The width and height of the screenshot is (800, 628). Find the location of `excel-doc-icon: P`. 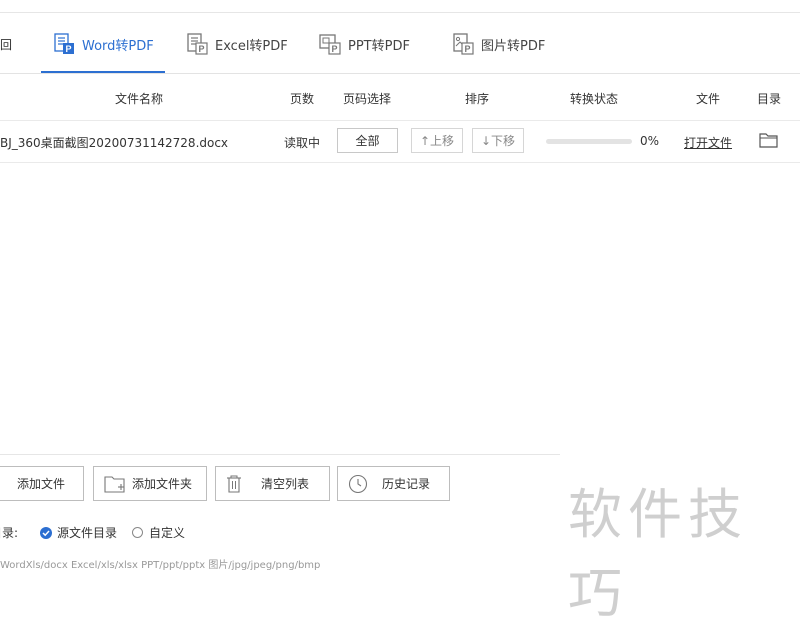

excel-doc-icon: P is located at coordinates (197, 44).